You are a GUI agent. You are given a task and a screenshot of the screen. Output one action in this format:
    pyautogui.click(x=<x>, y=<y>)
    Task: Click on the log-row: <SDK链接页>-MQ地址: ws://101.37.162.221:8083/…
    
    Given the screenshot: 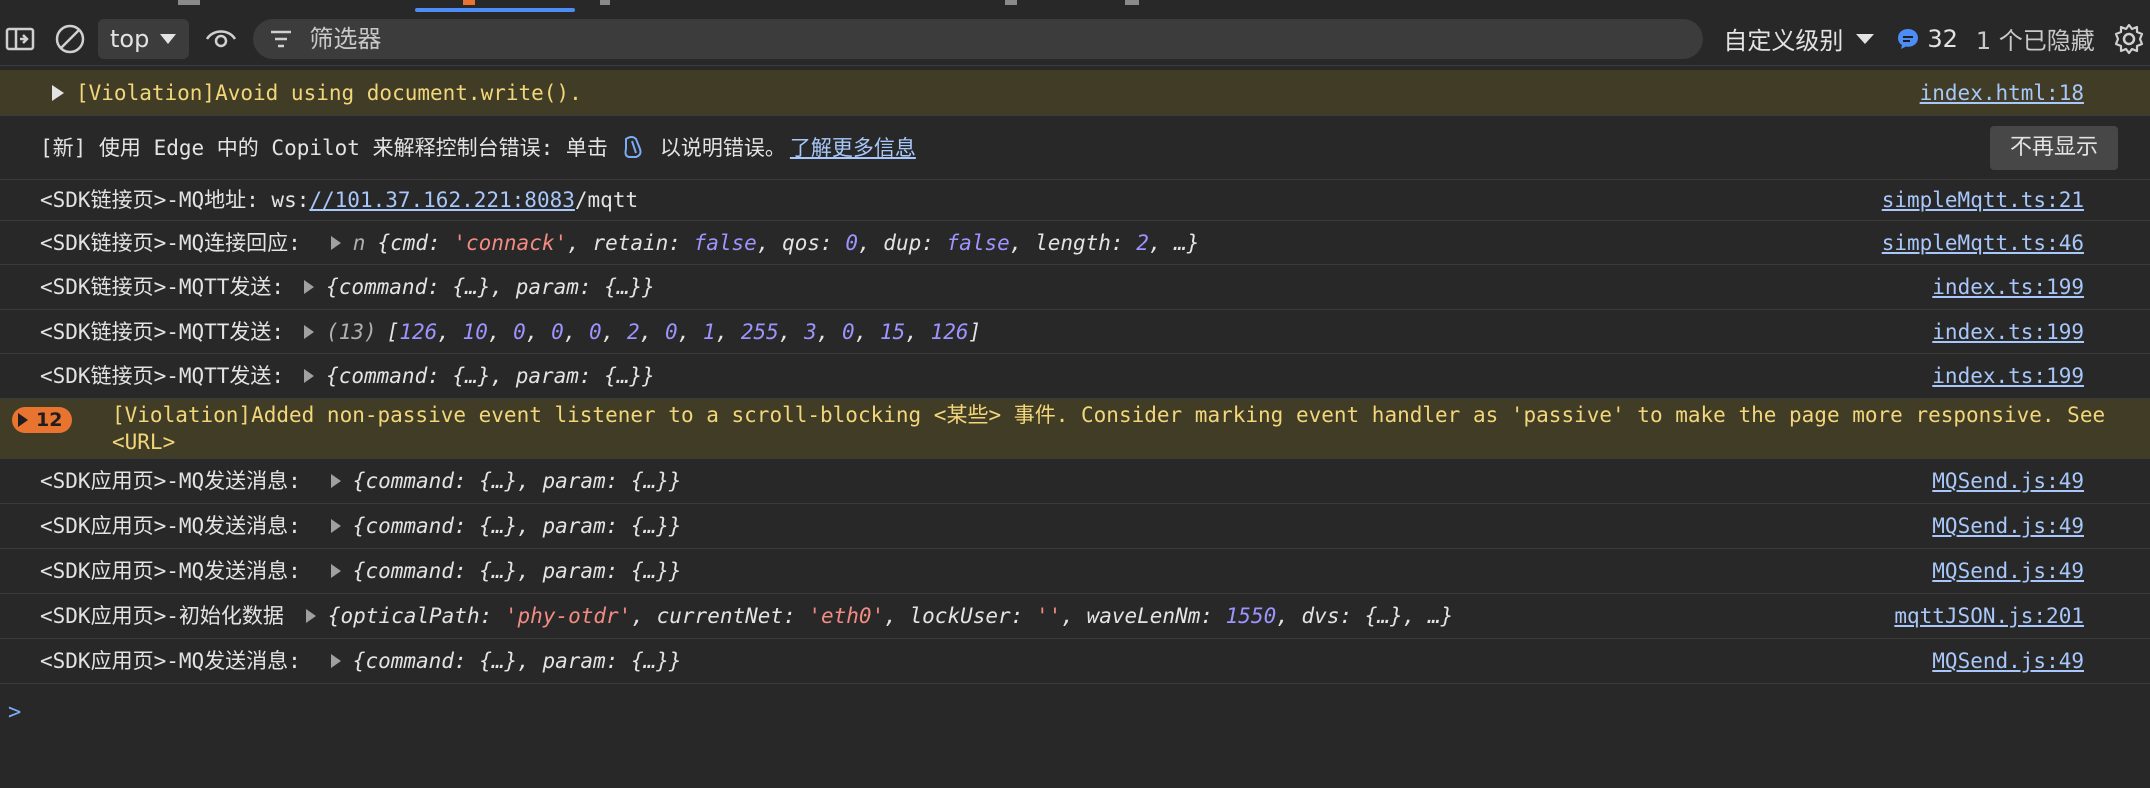 What is the action you would take?
    pyautogui.click(x=1075, y=200)
    